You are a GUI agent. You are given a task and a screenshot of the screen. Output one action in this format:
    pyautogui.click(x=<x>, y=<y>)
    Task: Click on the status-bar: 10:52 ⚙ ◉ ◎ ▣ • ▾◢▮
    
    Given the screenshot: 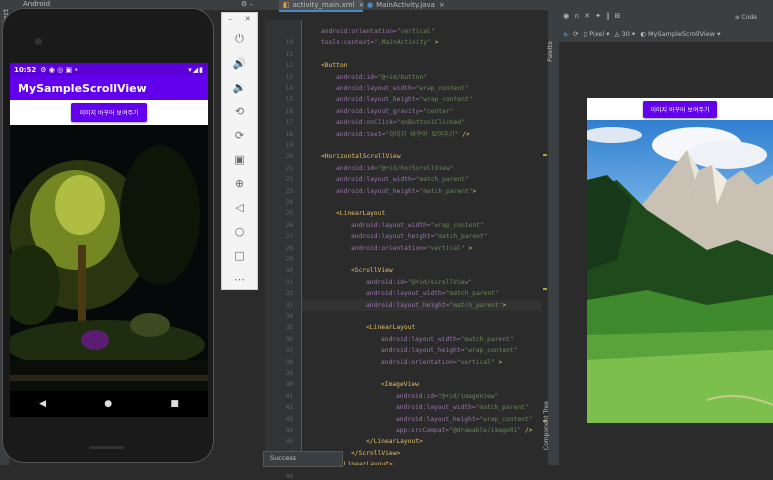 What is the action you would take?
    pyautogui.click(x=109, y=69)
    